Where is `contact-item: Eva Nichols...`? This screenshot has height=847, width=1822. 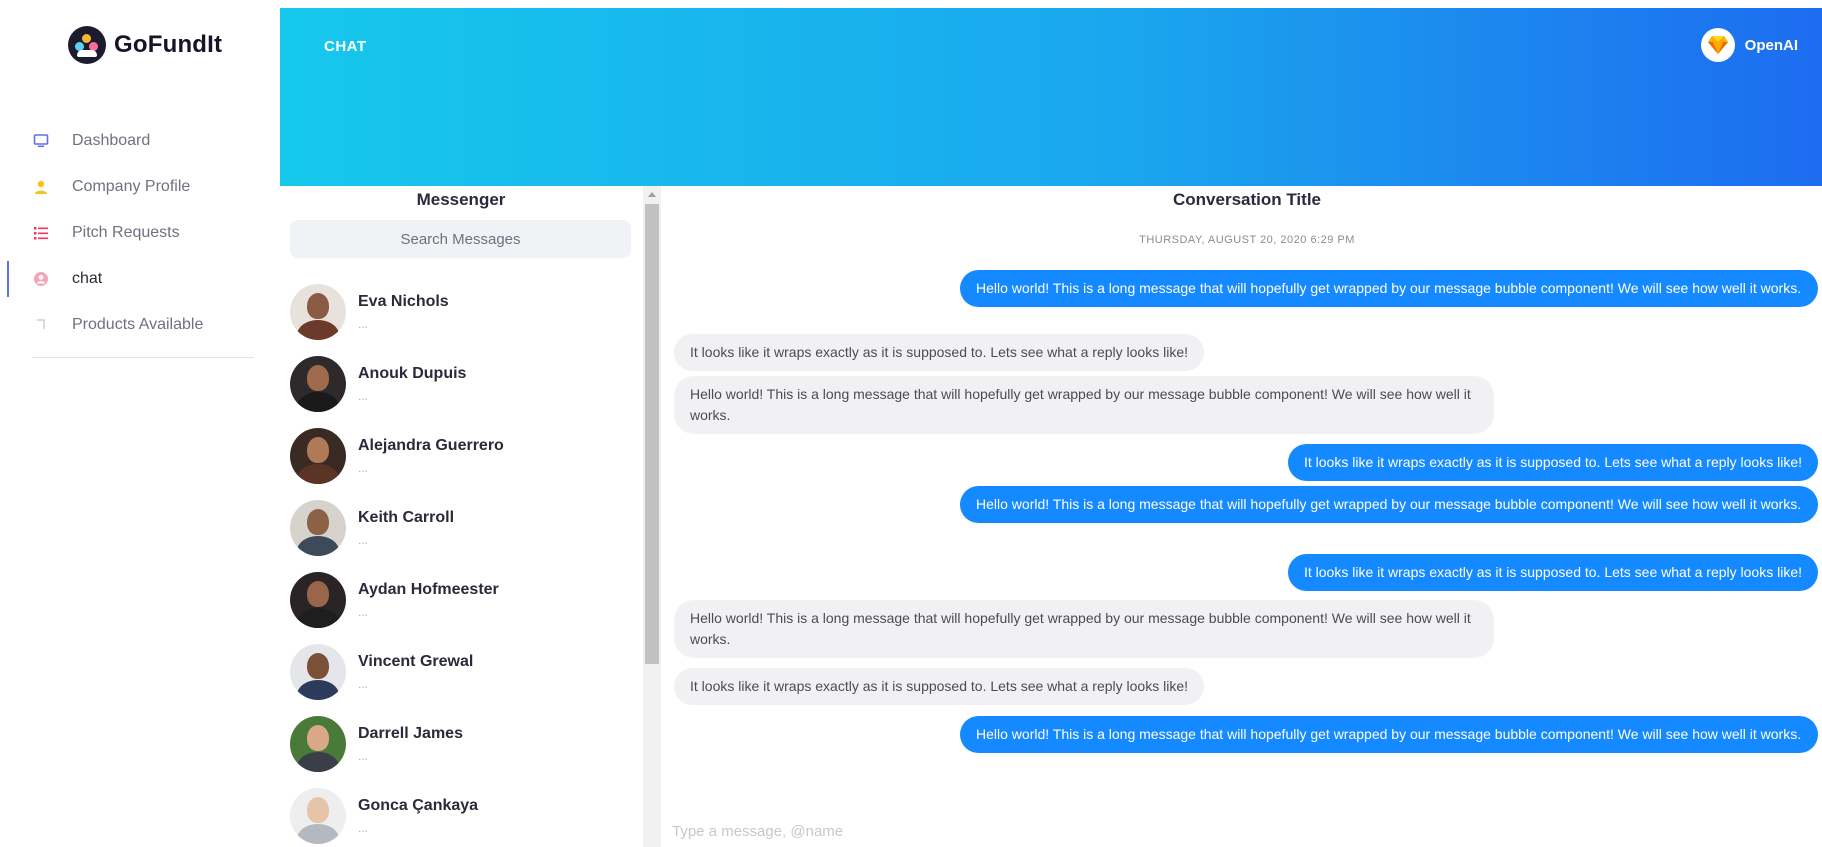 contact-item: Eva Nichols... is located at coordinates (460, 312).